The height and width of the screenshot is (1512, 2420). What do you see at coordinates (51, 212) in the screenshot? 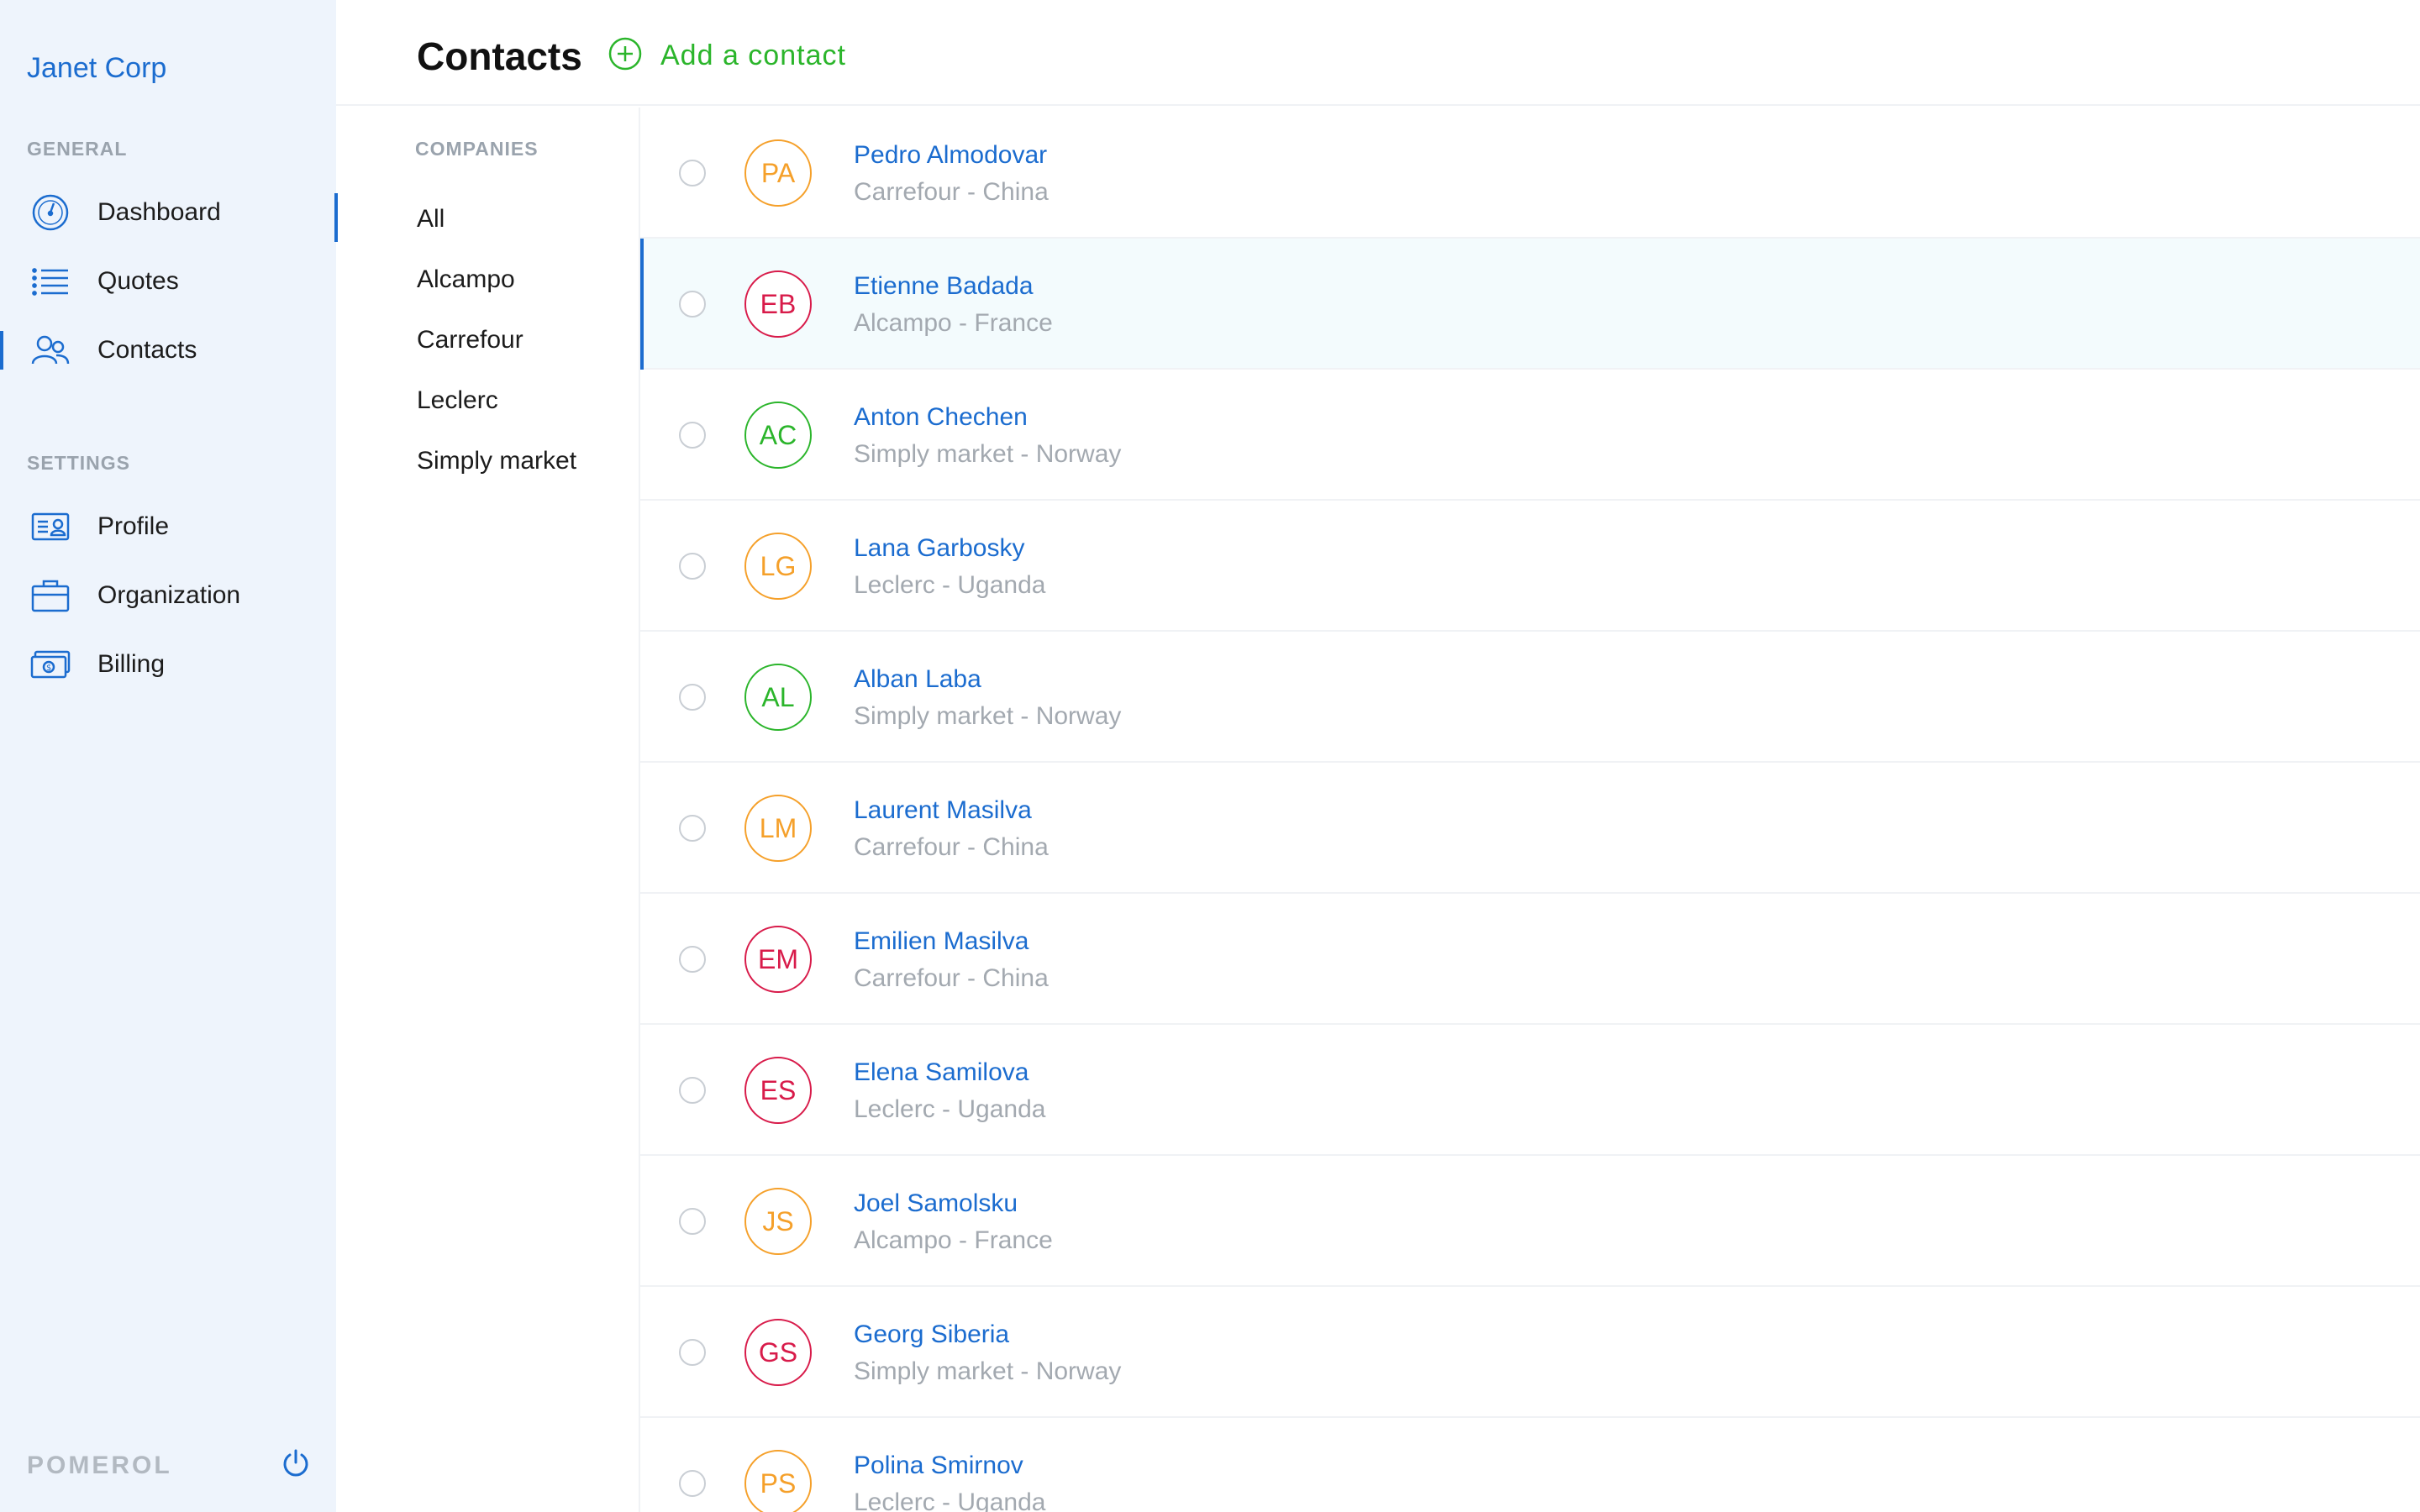
I see `dashboard-icon` at bounding box center [51, 212].